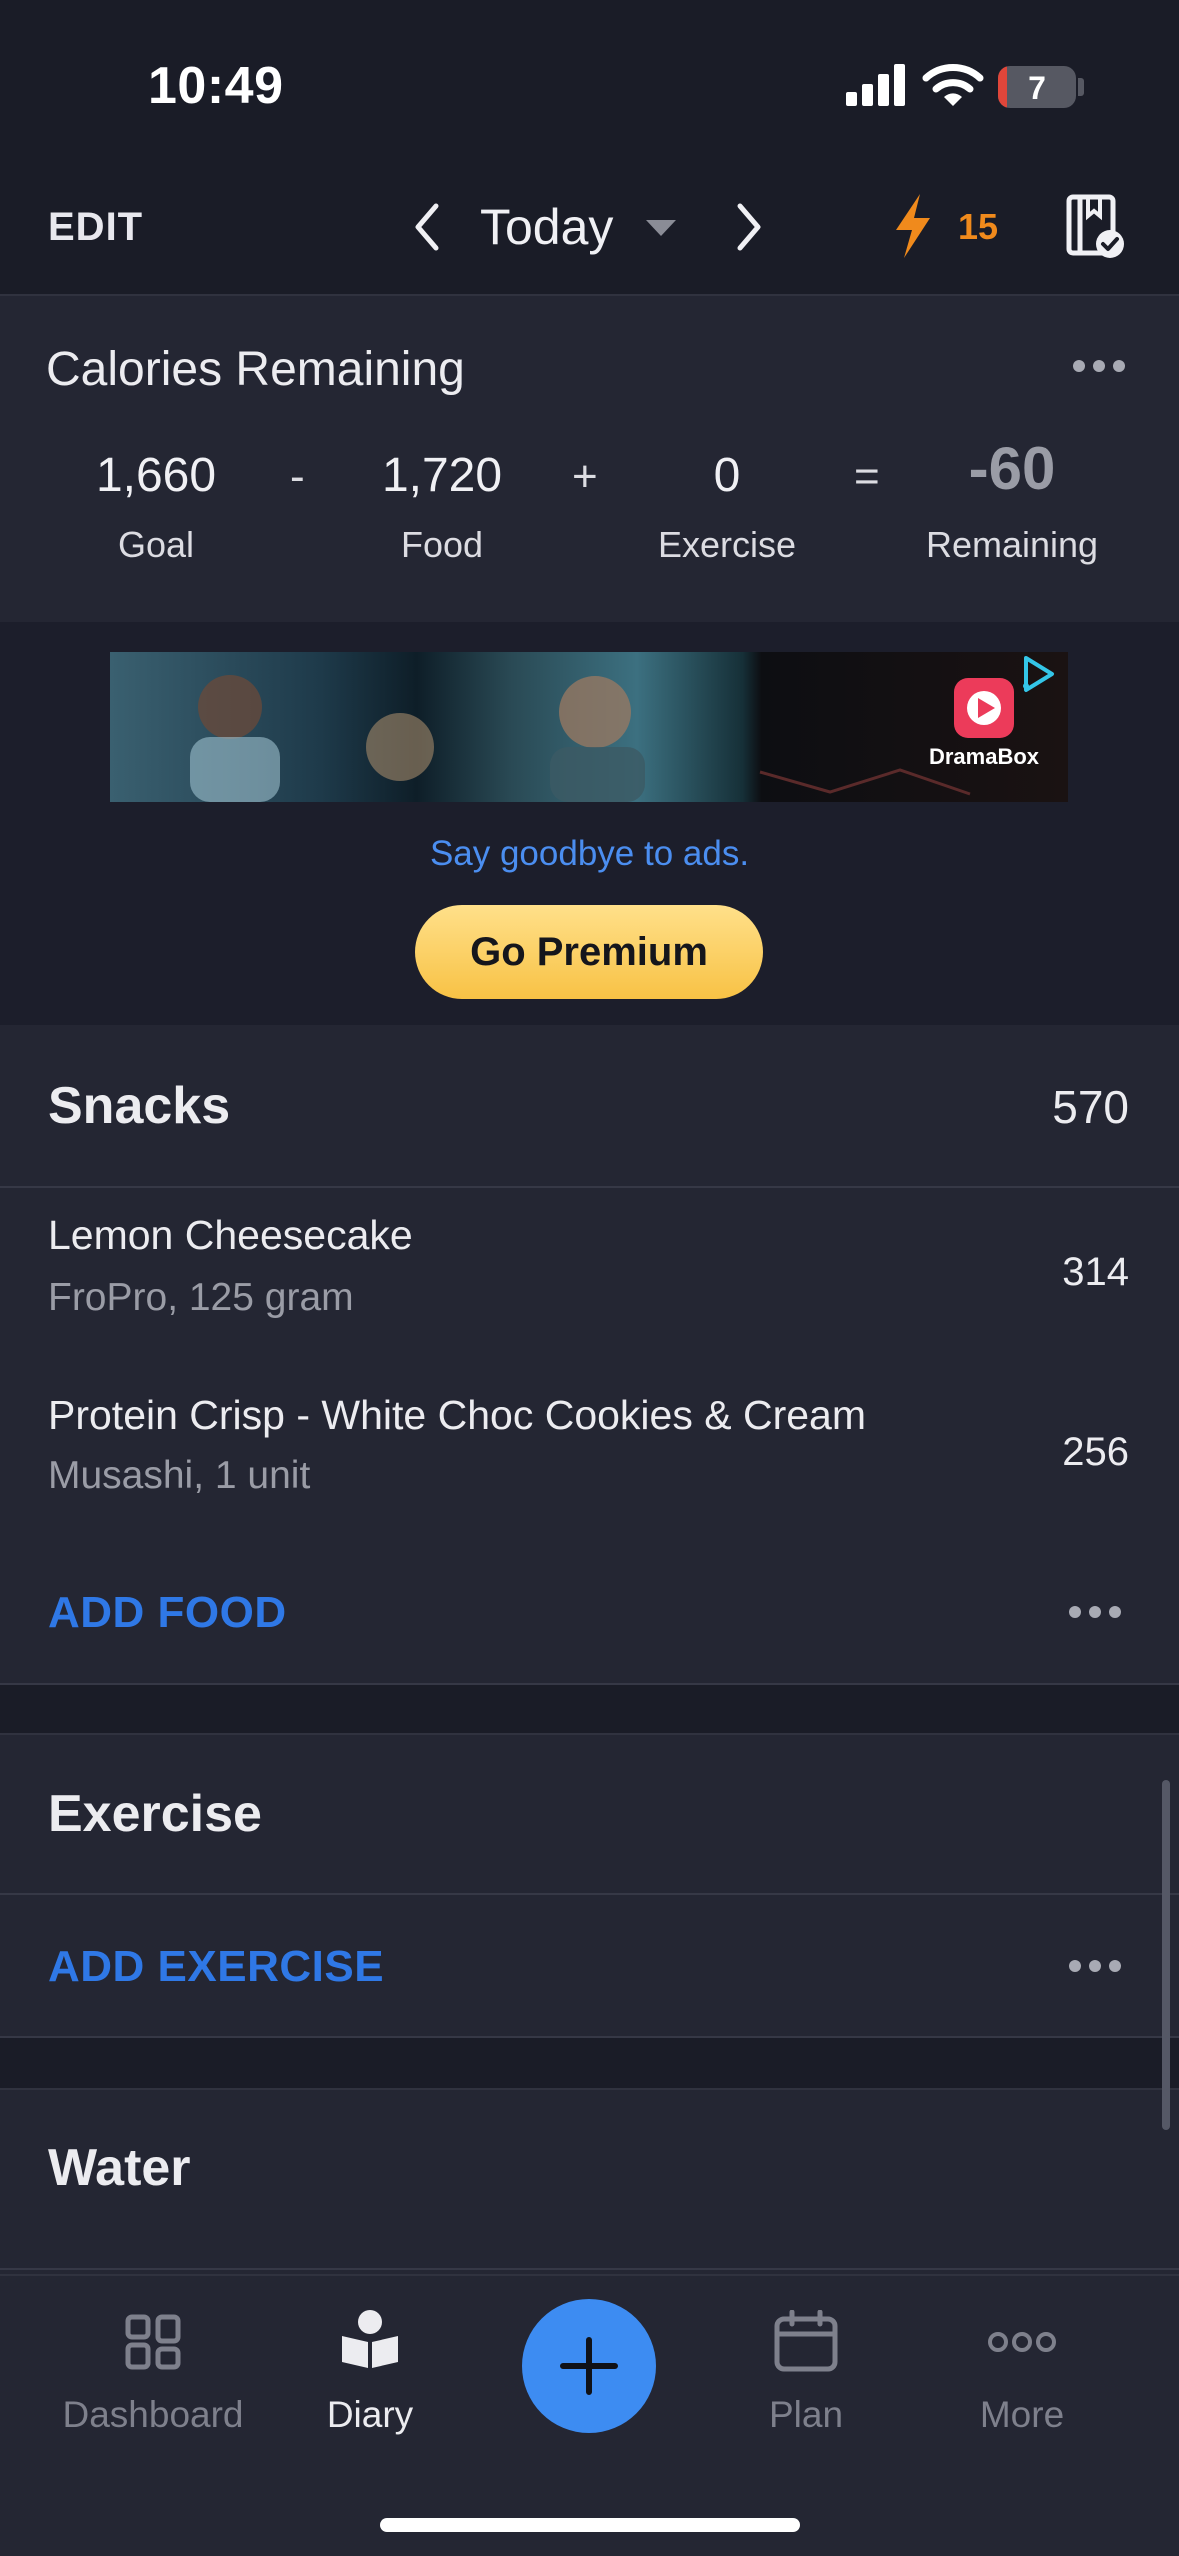  What do you see at coordinates (1095, 1966) in the screenshot?
I see `exercise-more-icon` at bounding box center [1095, 1966].